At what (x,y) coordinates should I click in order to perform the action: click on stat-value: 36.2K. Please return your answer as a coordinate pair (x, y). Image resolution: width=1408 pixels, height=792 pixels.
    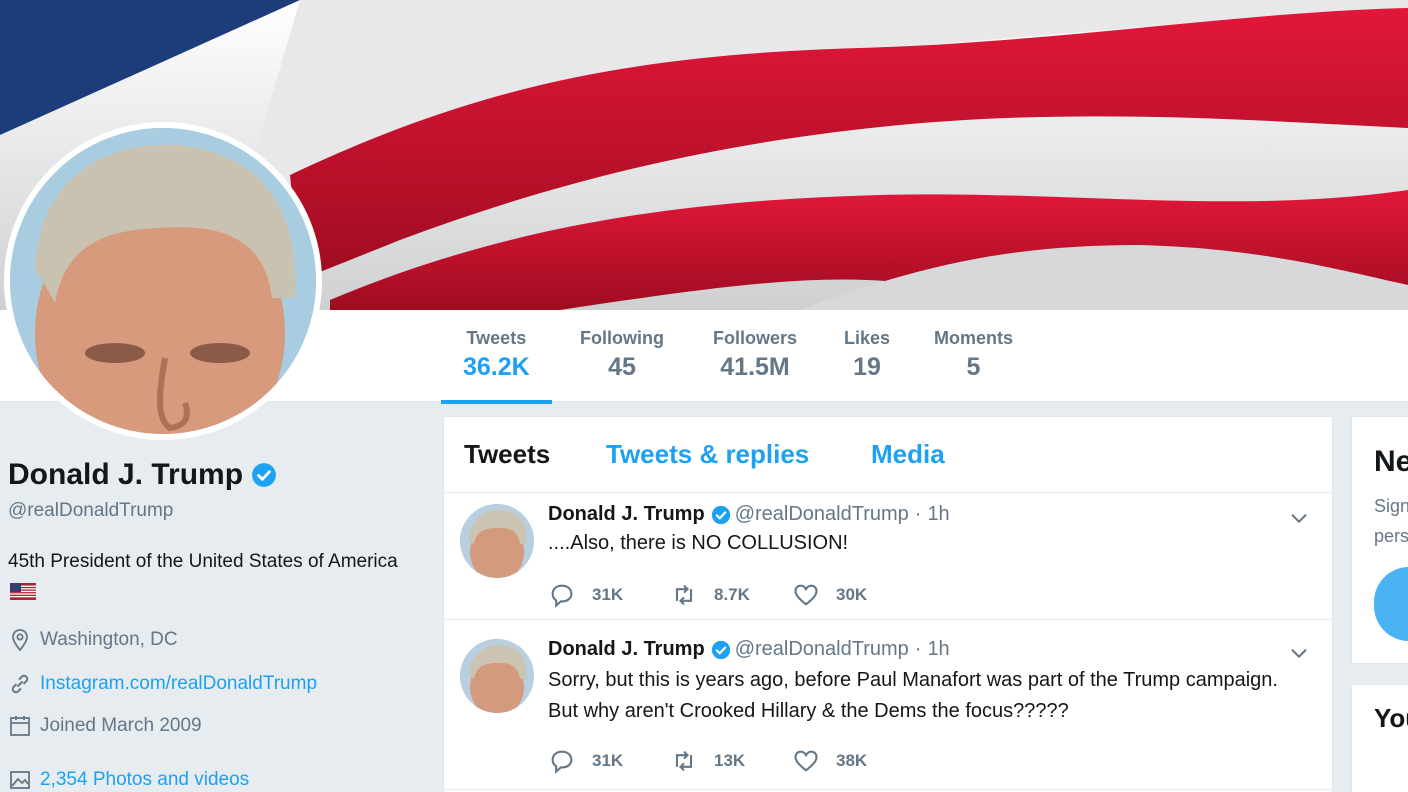
    Looking at the image, I should click on (496, 367).